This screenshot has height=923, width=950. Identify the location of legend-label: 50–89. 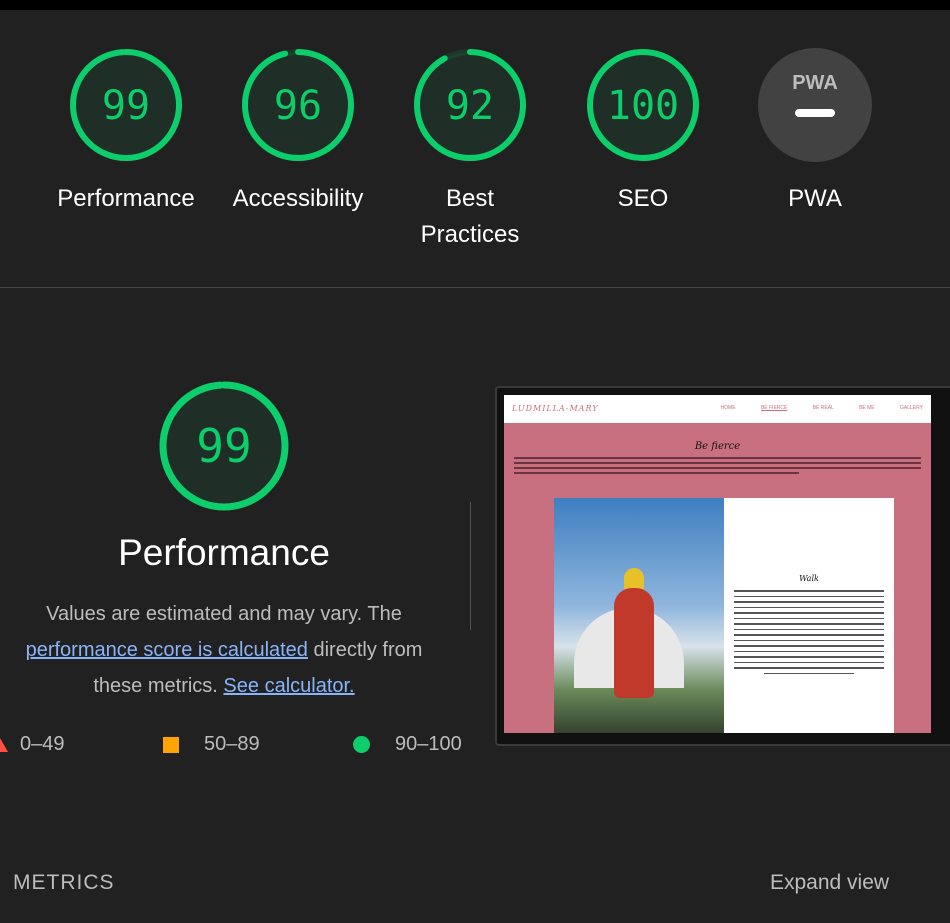
(232, 744).